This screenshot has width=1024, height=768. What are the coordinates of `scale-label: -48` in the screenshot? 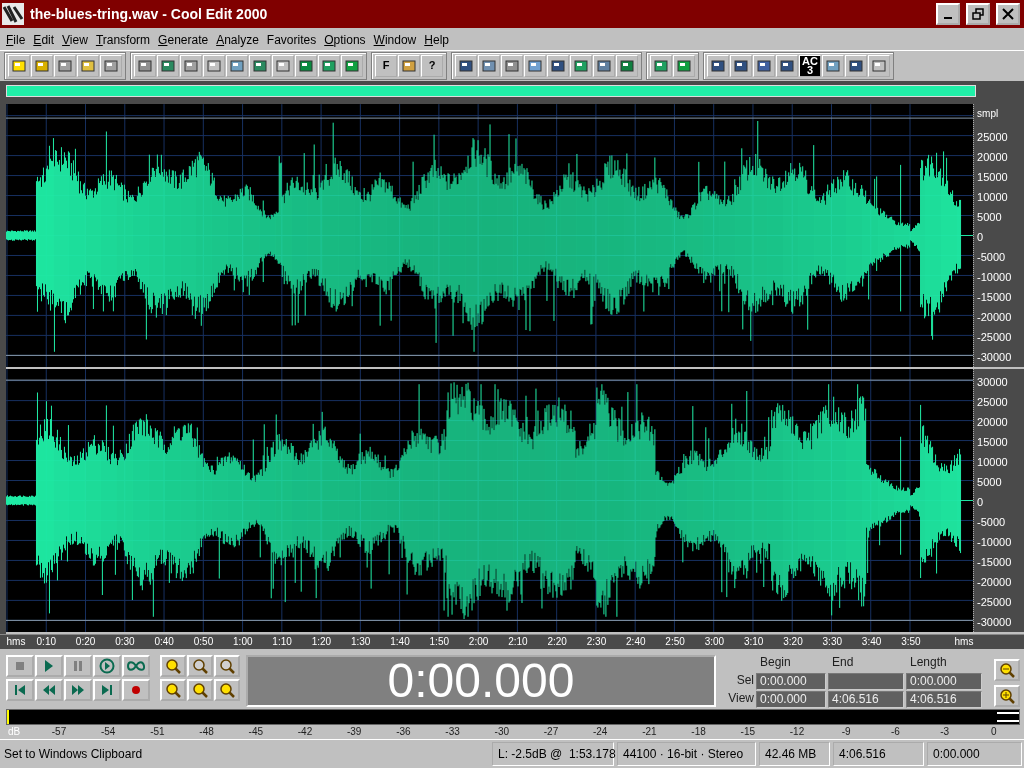 It's located at (206, 732).